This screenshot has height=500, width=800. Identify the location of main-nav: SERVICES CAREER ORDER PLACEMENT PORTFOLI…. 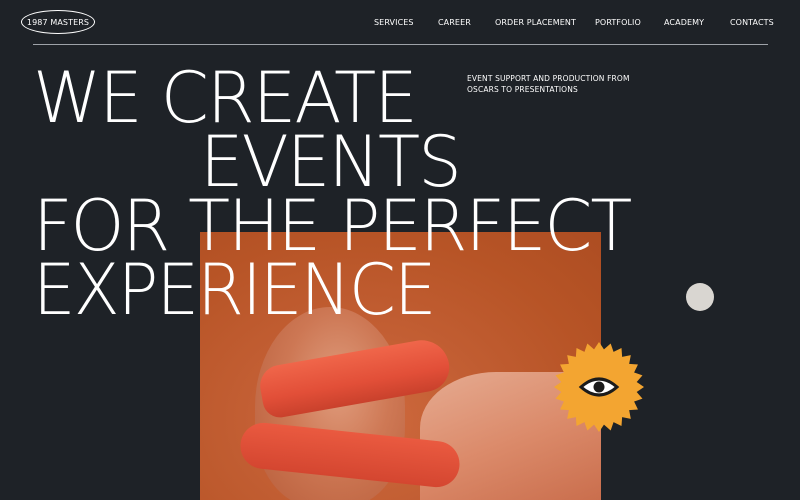
(400, 23).